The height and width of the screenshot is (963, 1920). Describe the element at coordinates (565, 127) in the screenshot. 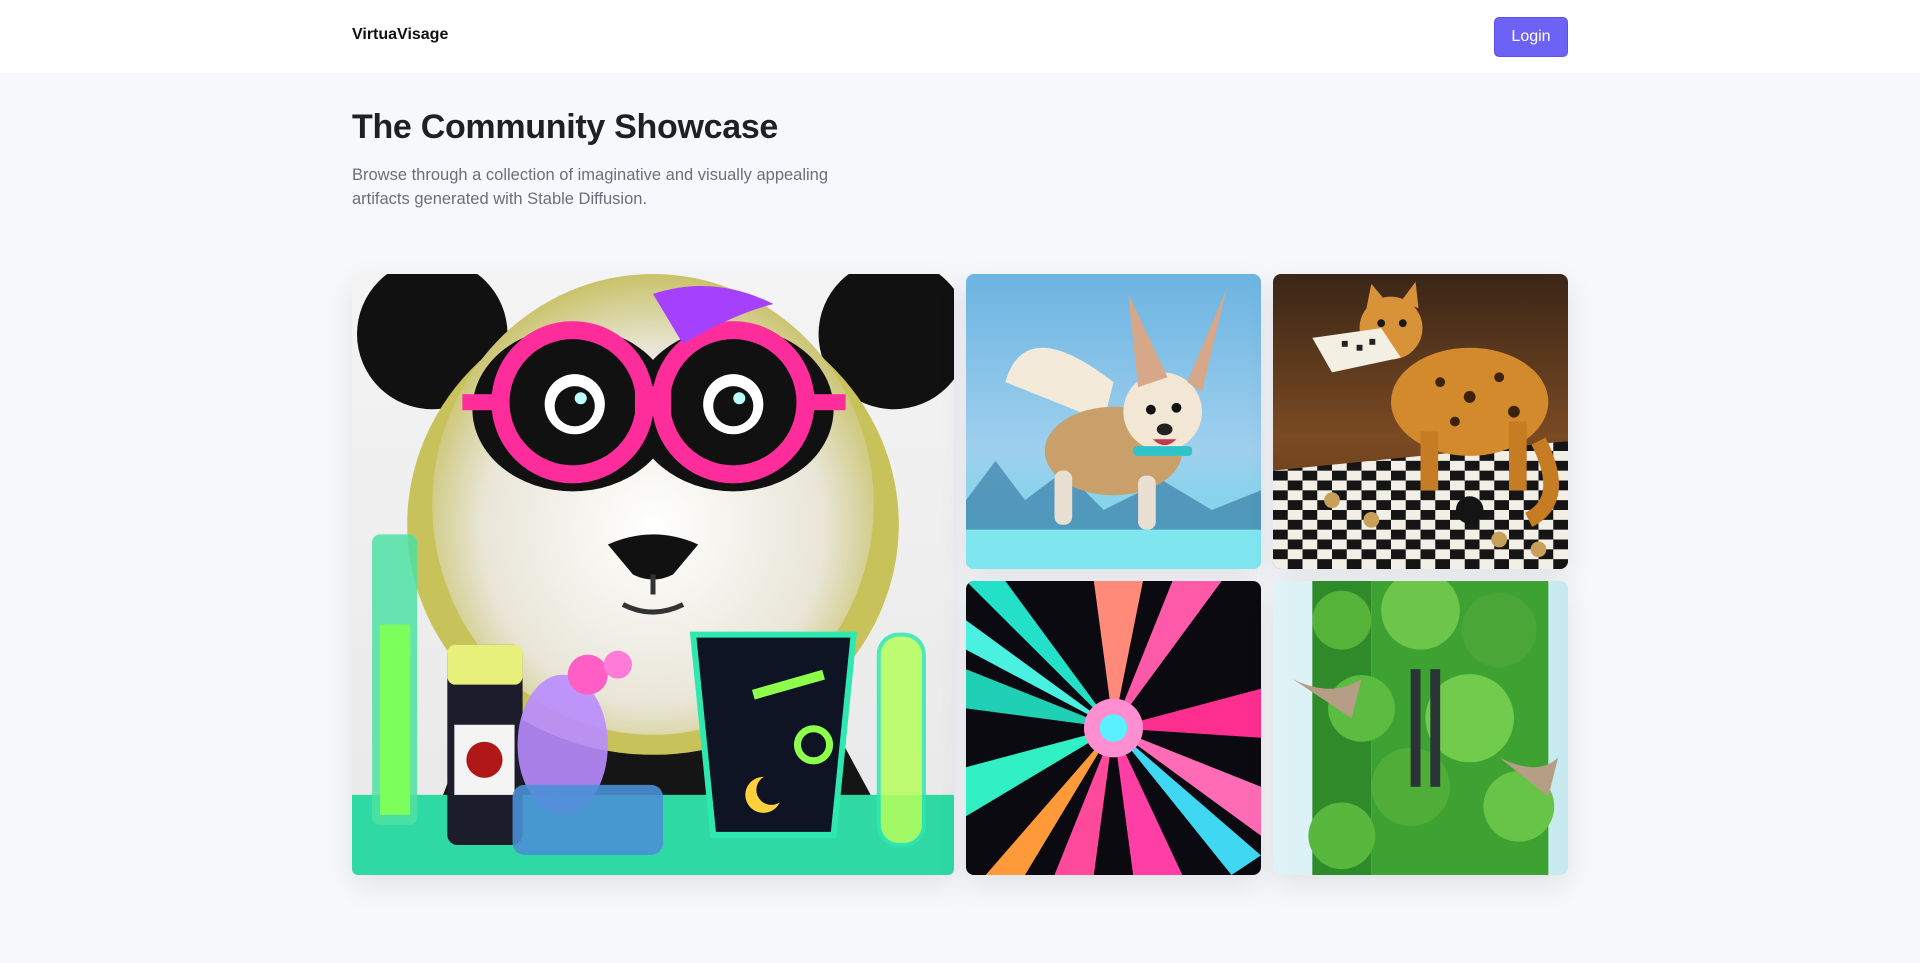

I see `page-title: The Community Showcase` at that location.